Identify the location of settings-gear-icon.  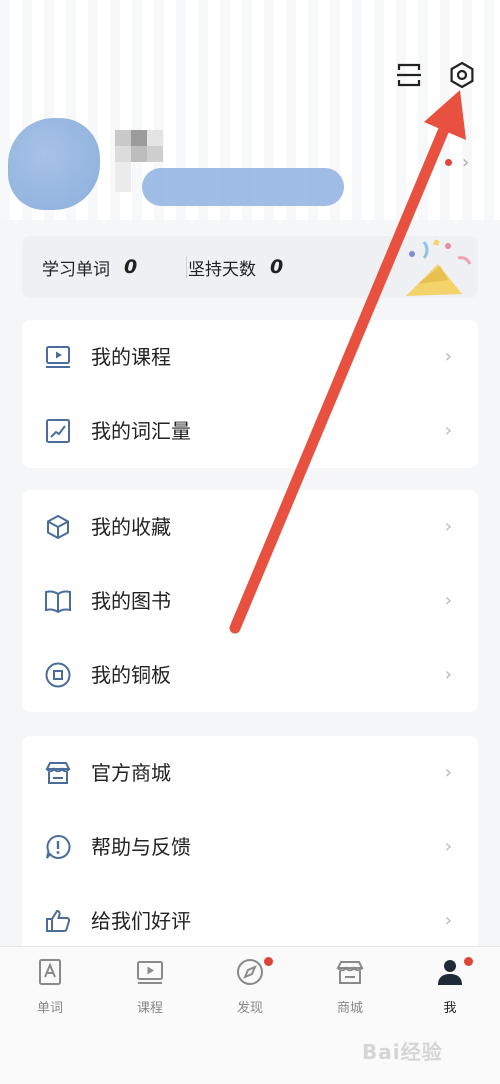
(462, 75).